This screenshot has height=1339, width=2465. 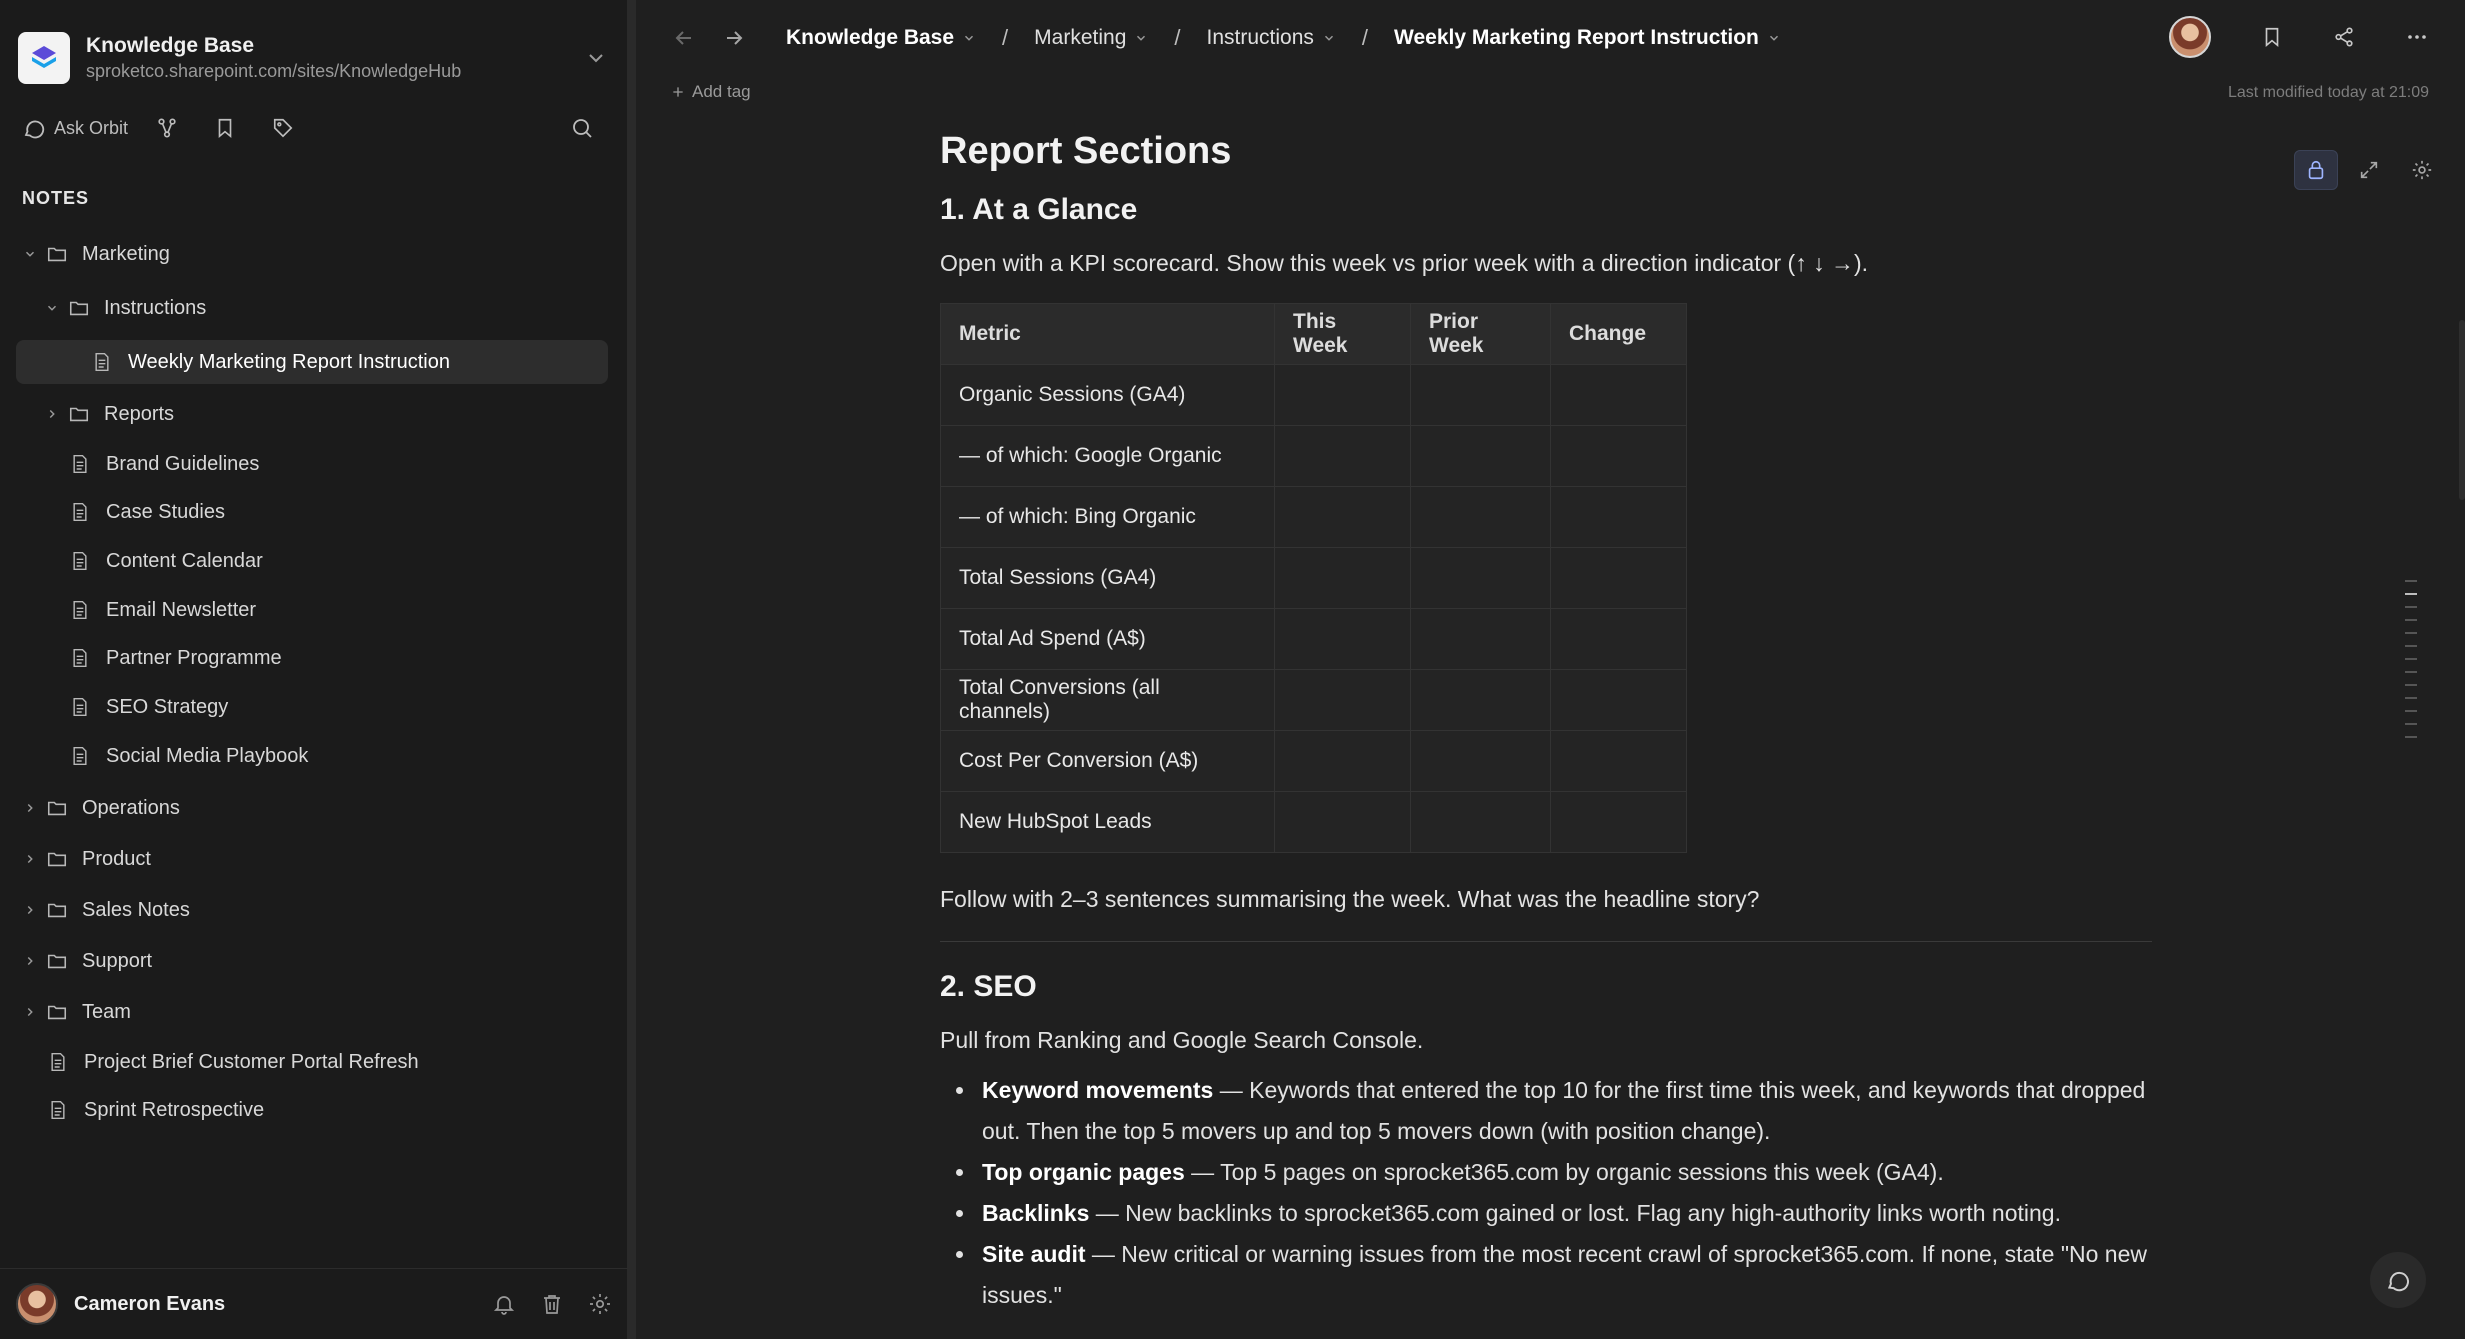 I want to click on breadcrumb-current-note: Weekly Marketing Report Instruction, so click(x=1587, y=38).